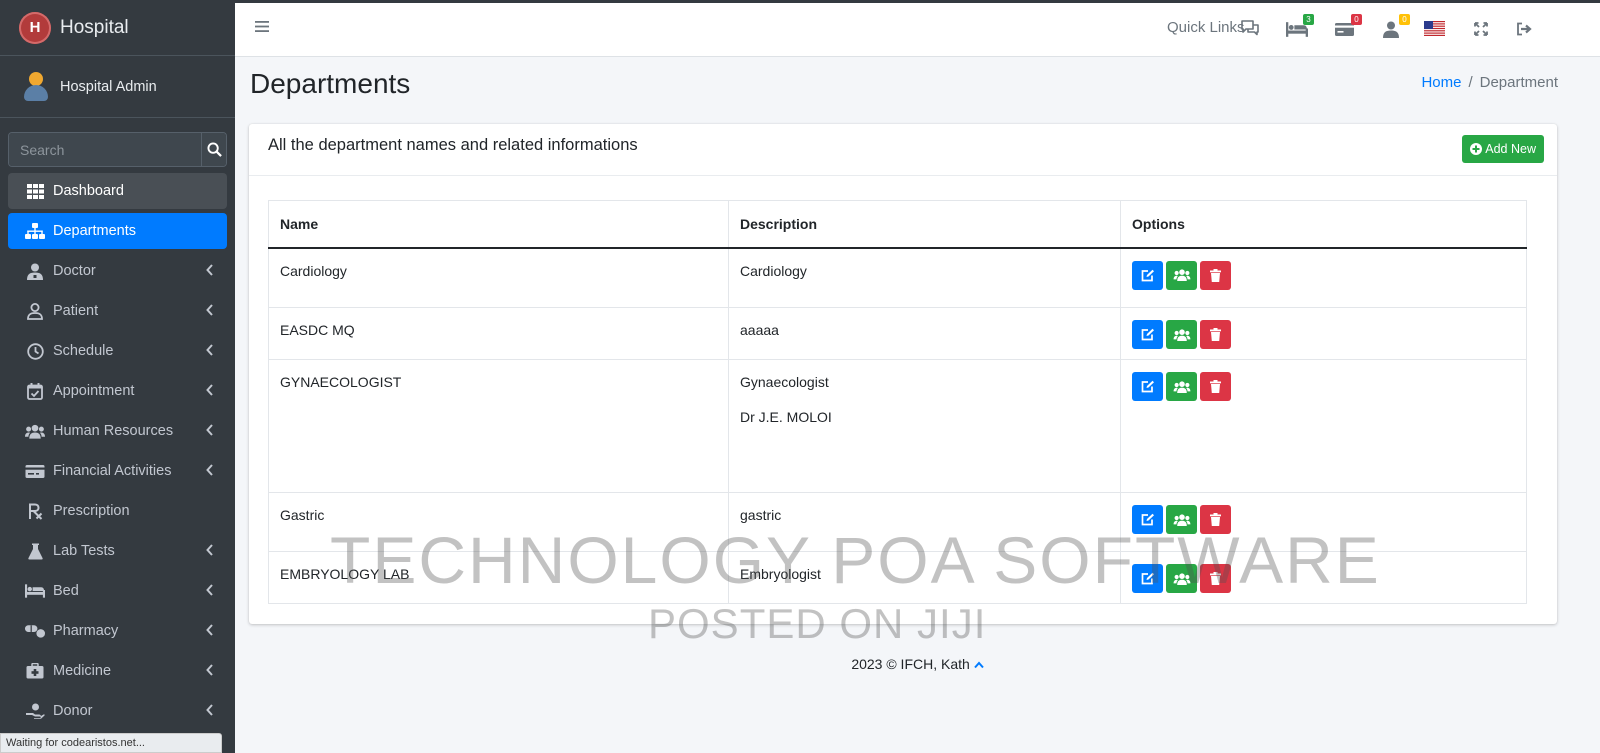 This screenshot has width=1600, height=753. Describe the element at coordinates (1356, 19) in the screenshot. I see `payment-count-badge: 0` at that location.